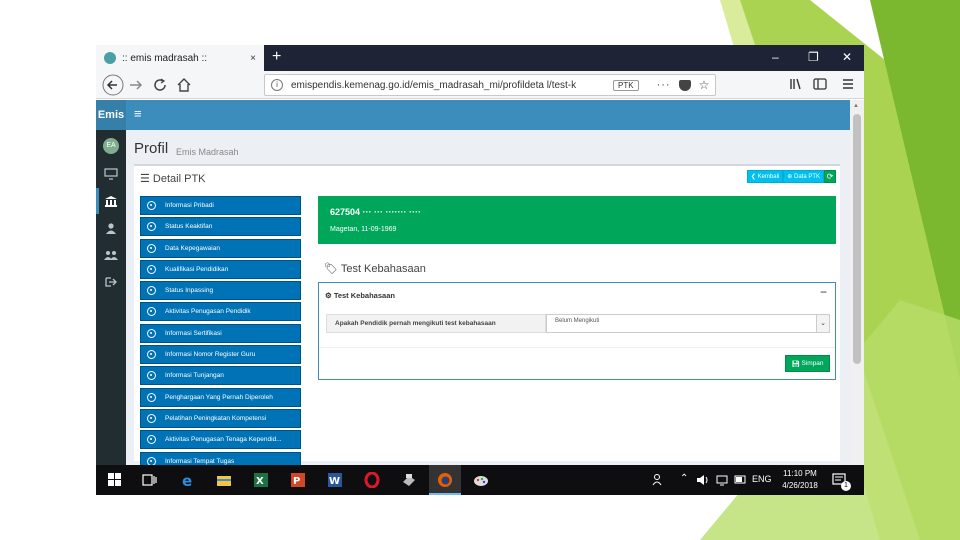 This screenshot has height=540, width=960. Describe the element at coordinates (276, 57) in the screenshot. I see `new-tab-button: +` at that location.